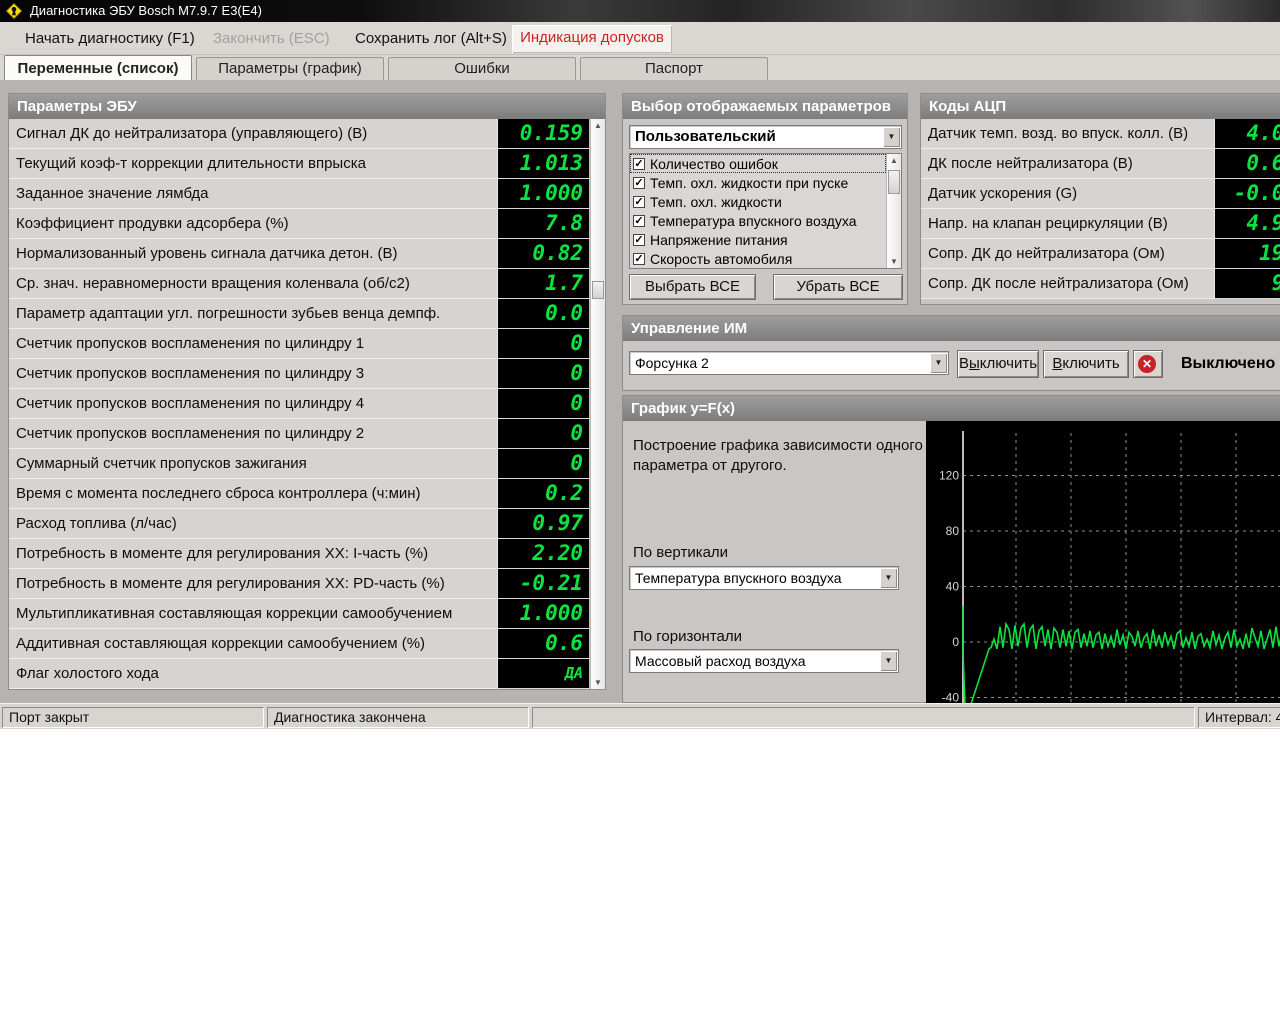 This screenshot has height=1024, width=1280. I want to click on list-scrollbar: ▲ ▼, so click(893, 211).